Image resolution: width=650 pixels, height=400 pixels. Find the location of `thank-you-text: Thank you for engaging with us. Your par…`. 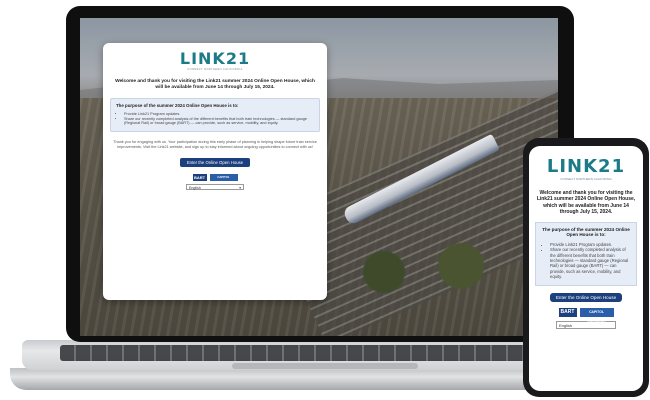

thank-you-text: Thank you for engaging with us. Your par… is located at coordinates (215, 145).